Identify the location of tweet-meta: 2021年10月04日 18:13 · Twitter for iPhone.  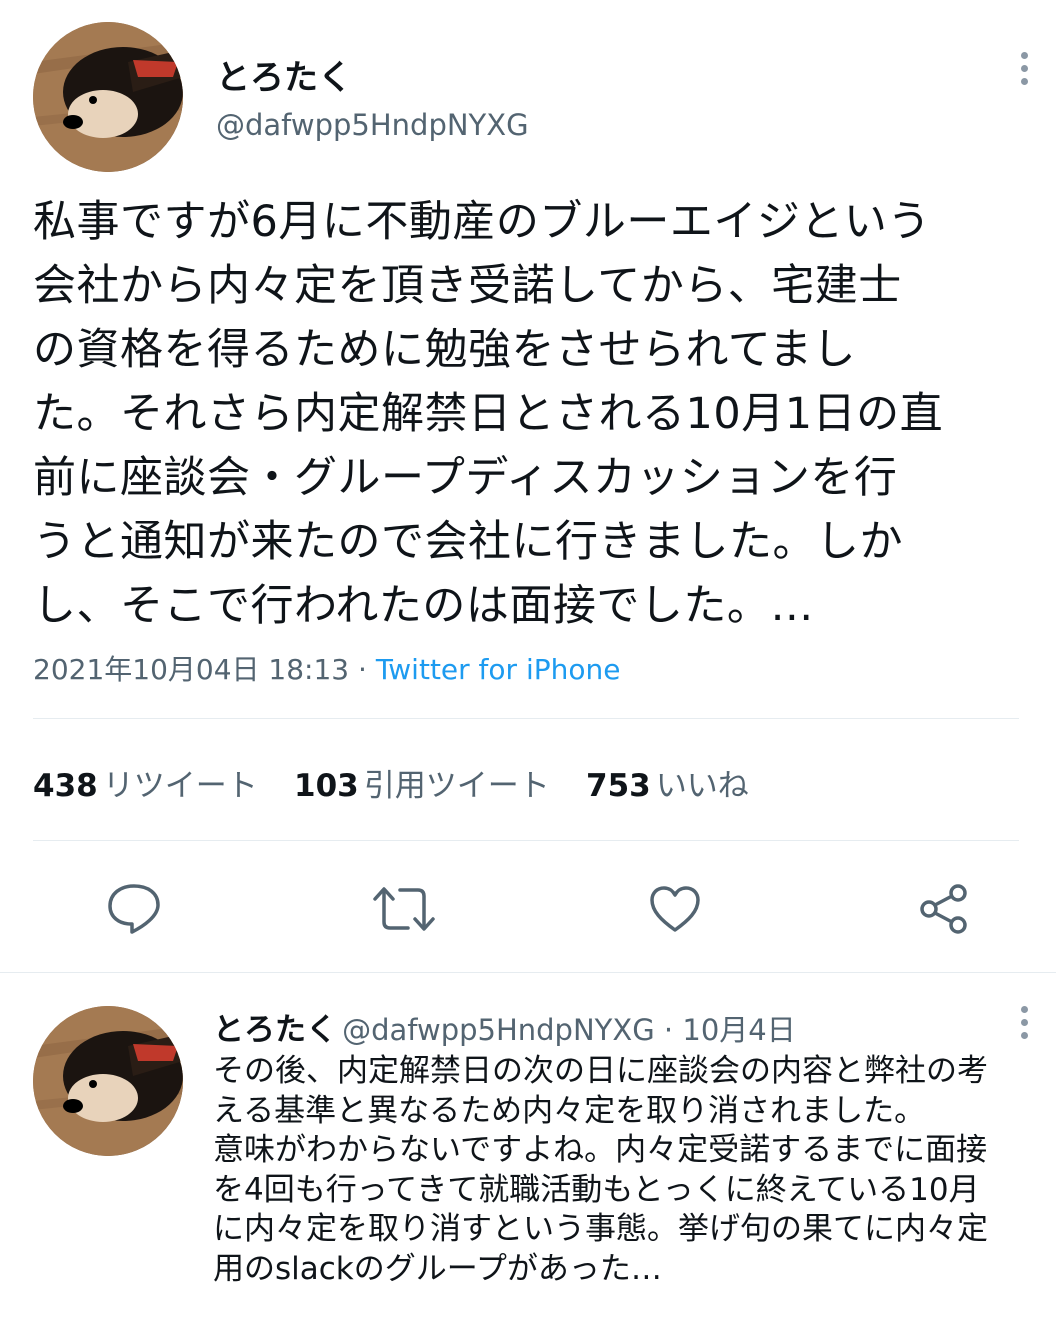
(326, 668).